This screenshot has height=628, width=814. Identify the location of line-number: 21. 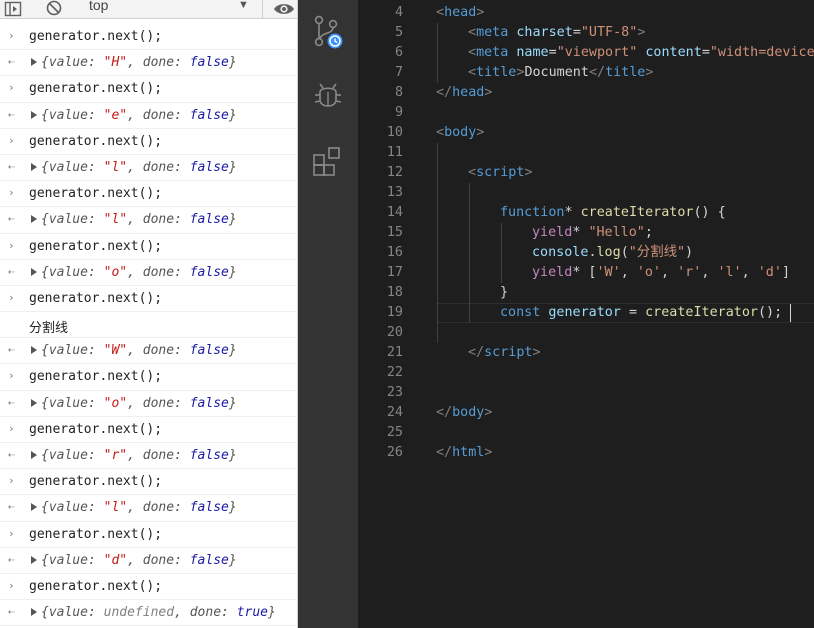
(394, 352).